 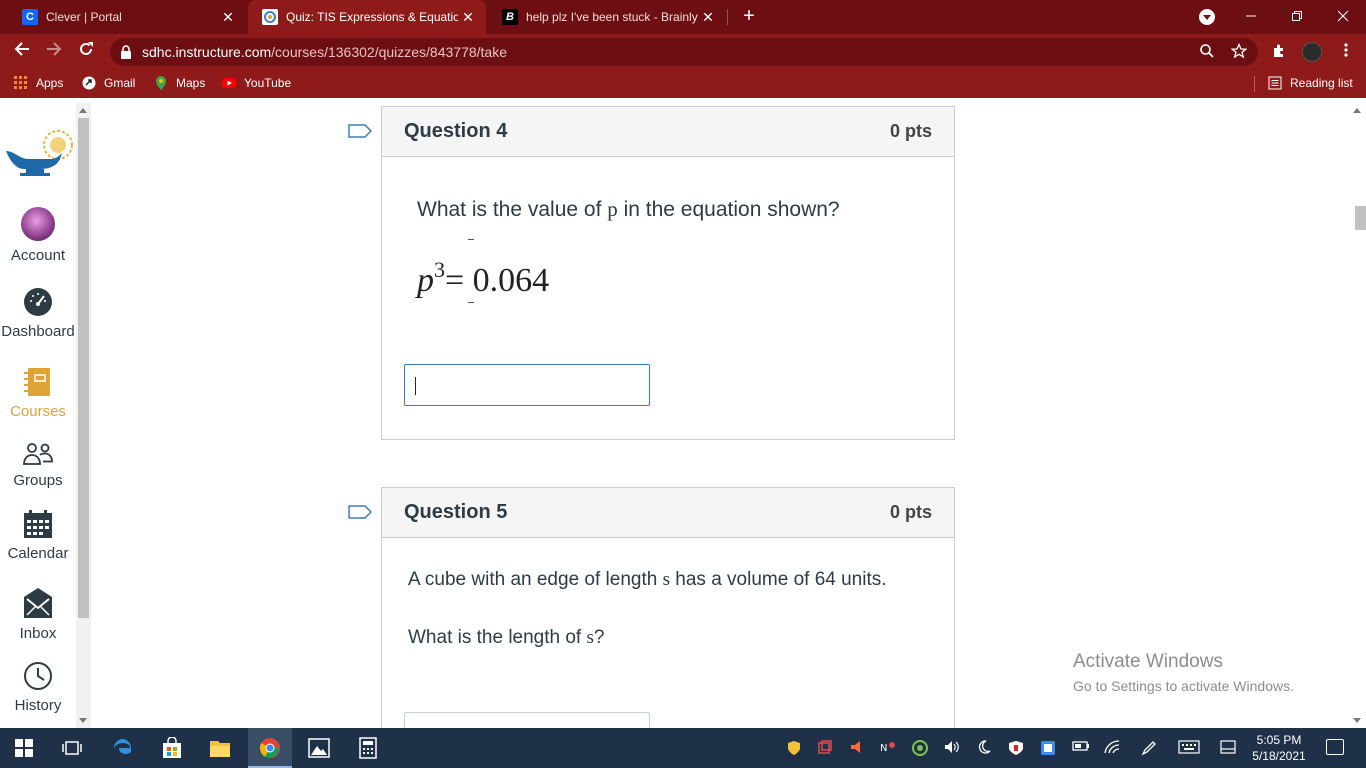 I want to click on reload-button, so click(x=86, y=52).